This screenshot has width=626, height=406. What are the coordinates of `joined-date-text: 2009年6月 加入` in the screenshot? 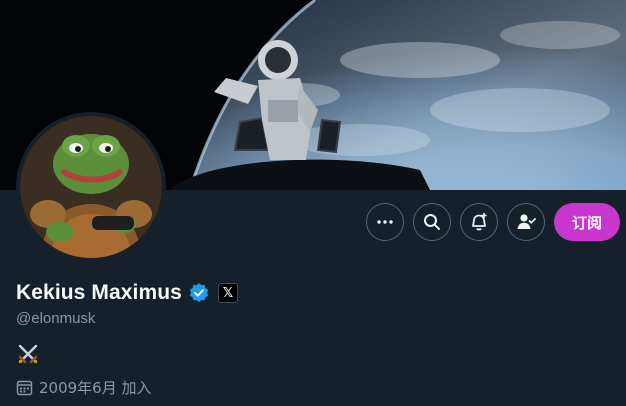 It's located at (95, 388).